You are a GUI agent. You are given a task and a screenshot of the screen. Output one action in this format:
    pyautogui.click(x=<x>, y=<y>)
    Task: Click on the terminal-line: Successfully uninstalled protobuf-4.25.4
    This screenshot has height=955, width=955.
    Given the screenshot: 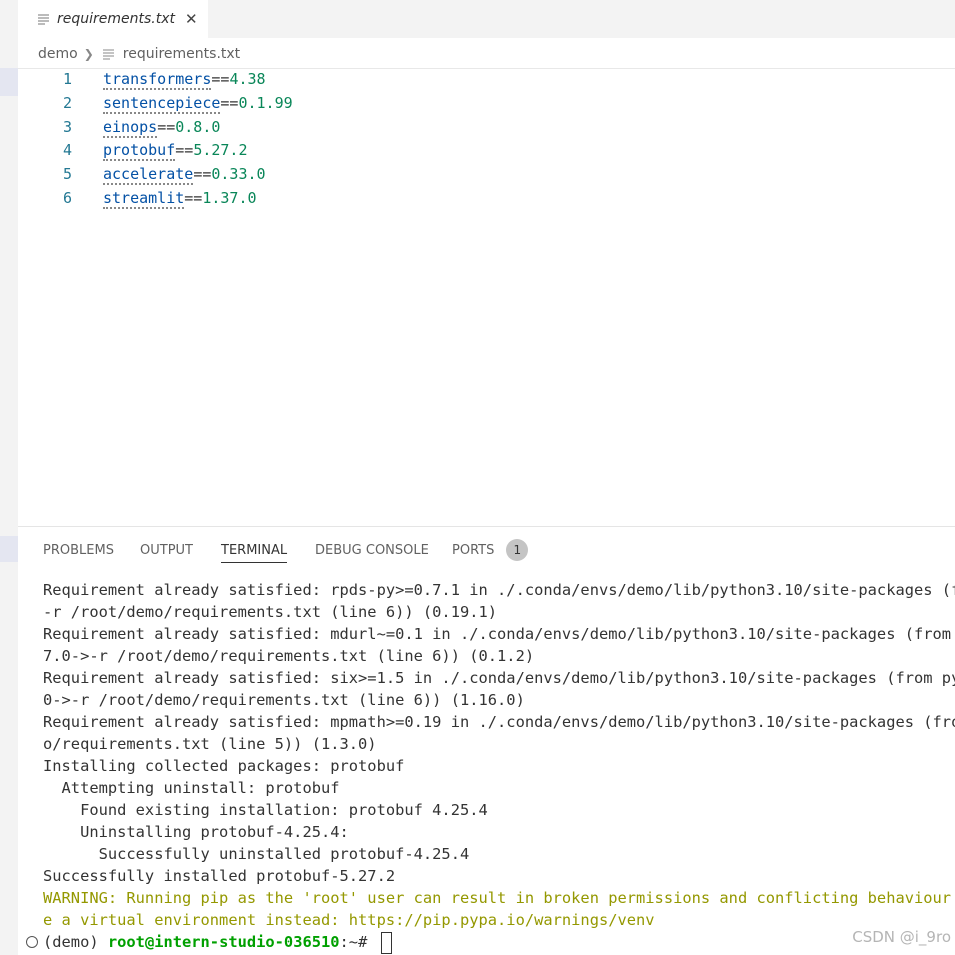 What is the action you would take?
    pyautogui.click(x=256, y=854)
    